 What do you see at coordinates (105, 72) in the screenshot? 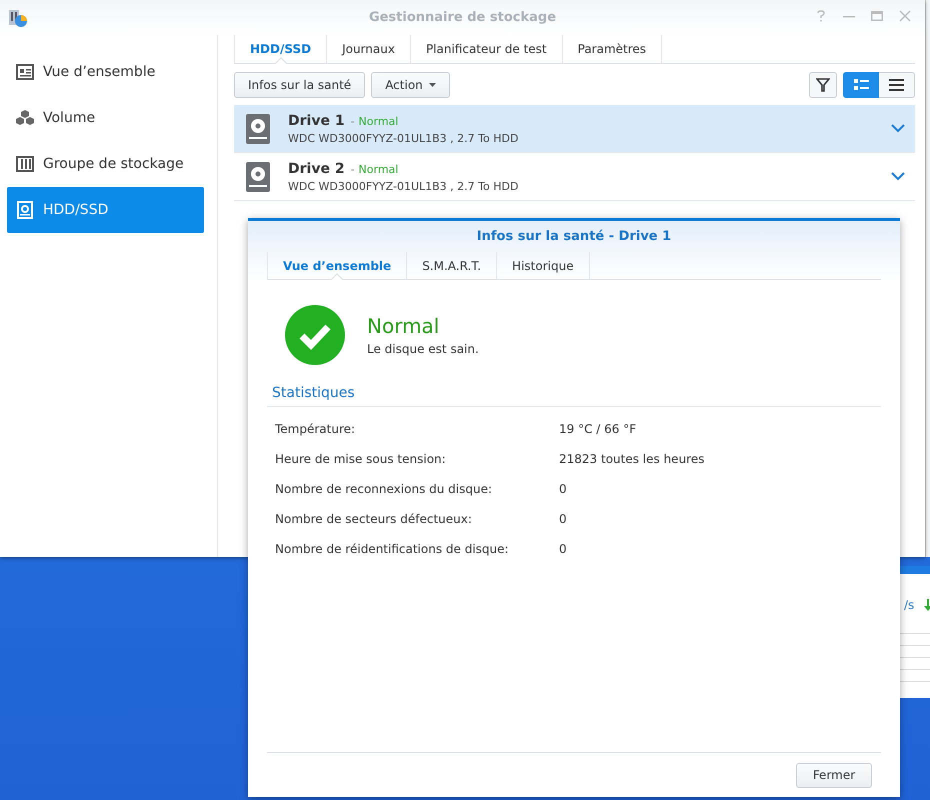
I see `sidebar-item: Vue d’ensemble` at bounding box center [105, 72].